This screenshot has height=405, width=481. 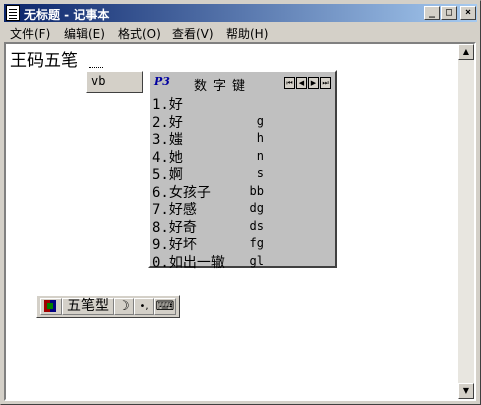 I want to click on first-page-icon: ⏮, so click(x=289, y=83).